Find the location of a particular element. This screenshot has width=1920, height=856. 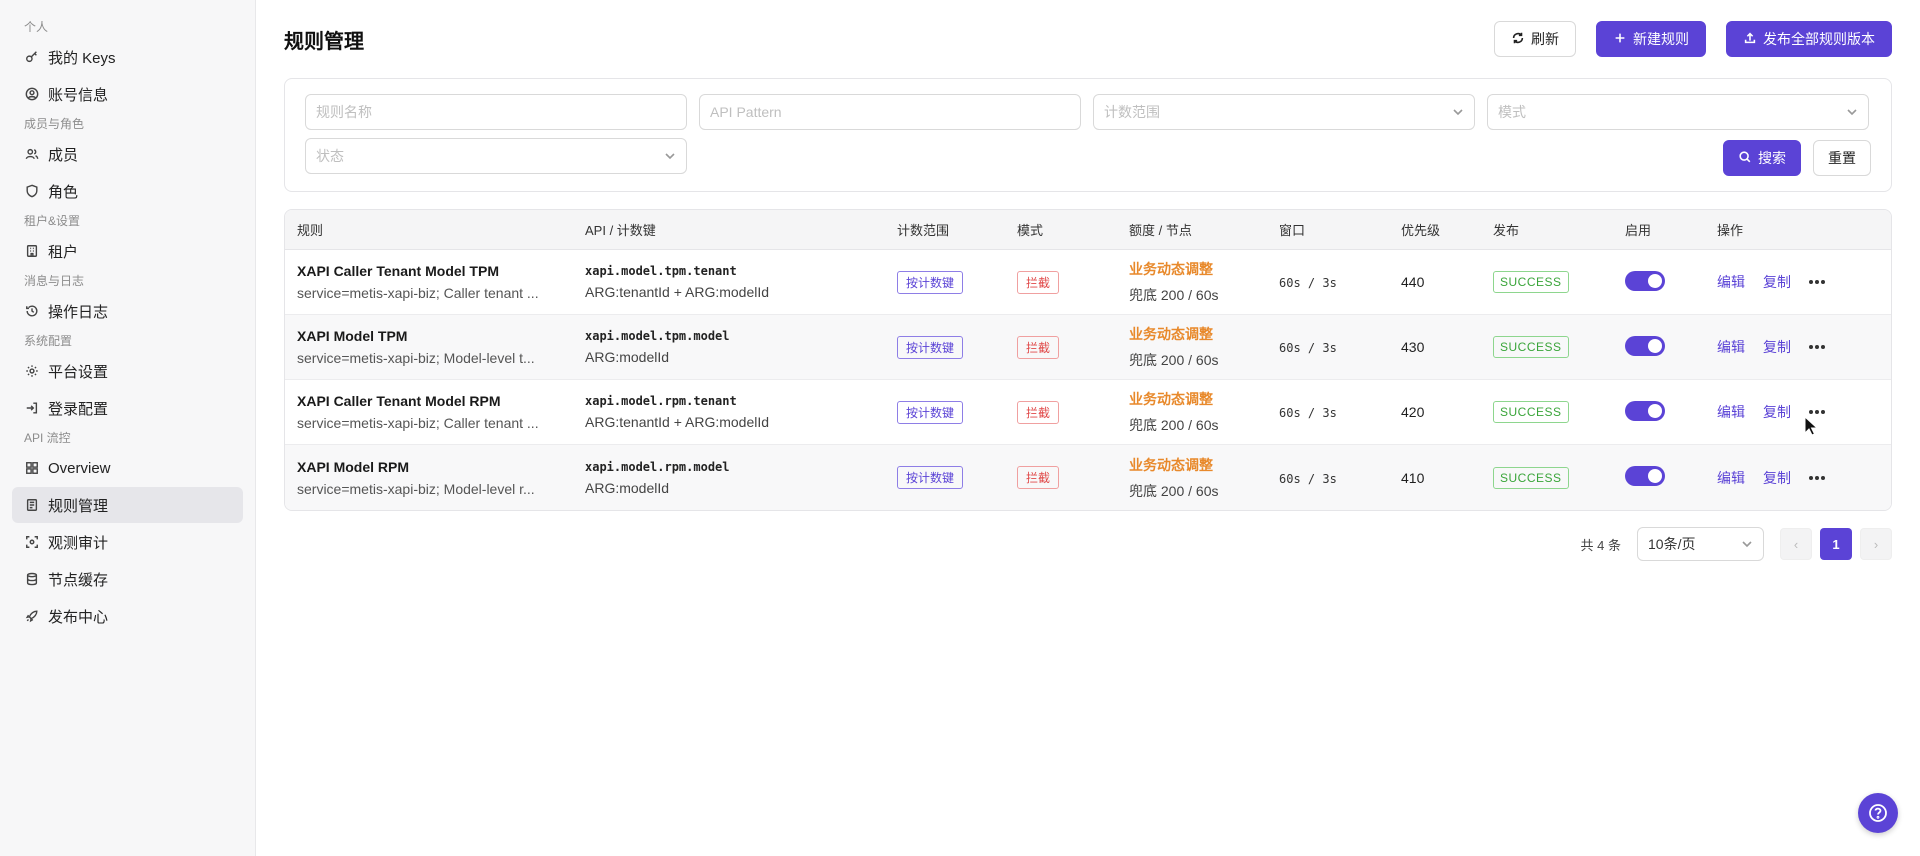

api-pattern-input: API Pattern is located at coordinates (890, 112).